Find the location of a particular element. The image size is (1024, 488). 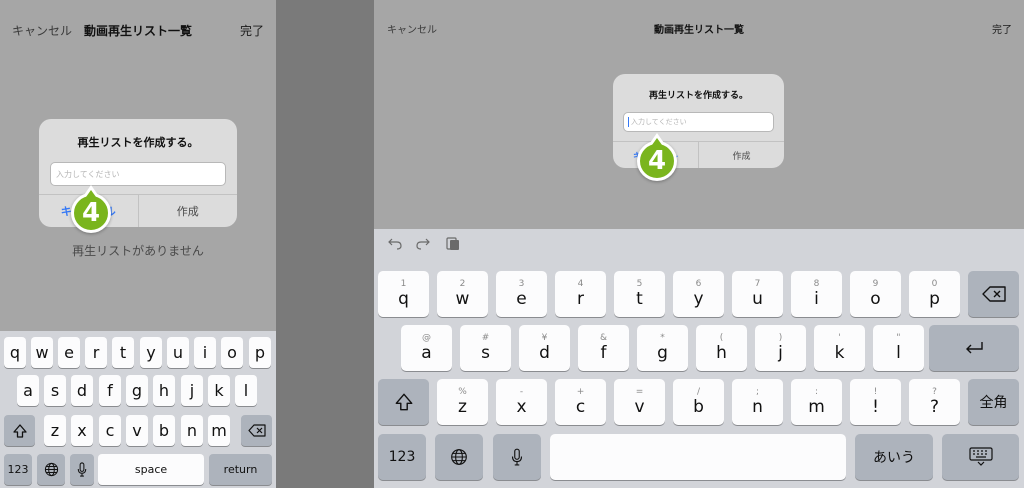

kana-key: あいう is located at coordinates (894, 457).